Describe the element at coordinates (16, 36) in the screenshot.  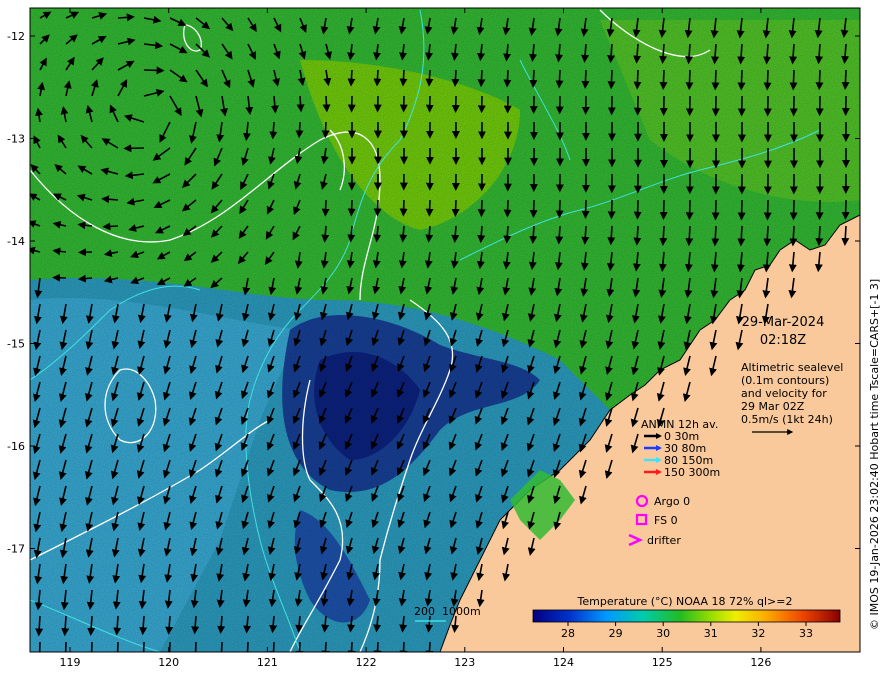
I see `lat-tick-label: -12` at that location.